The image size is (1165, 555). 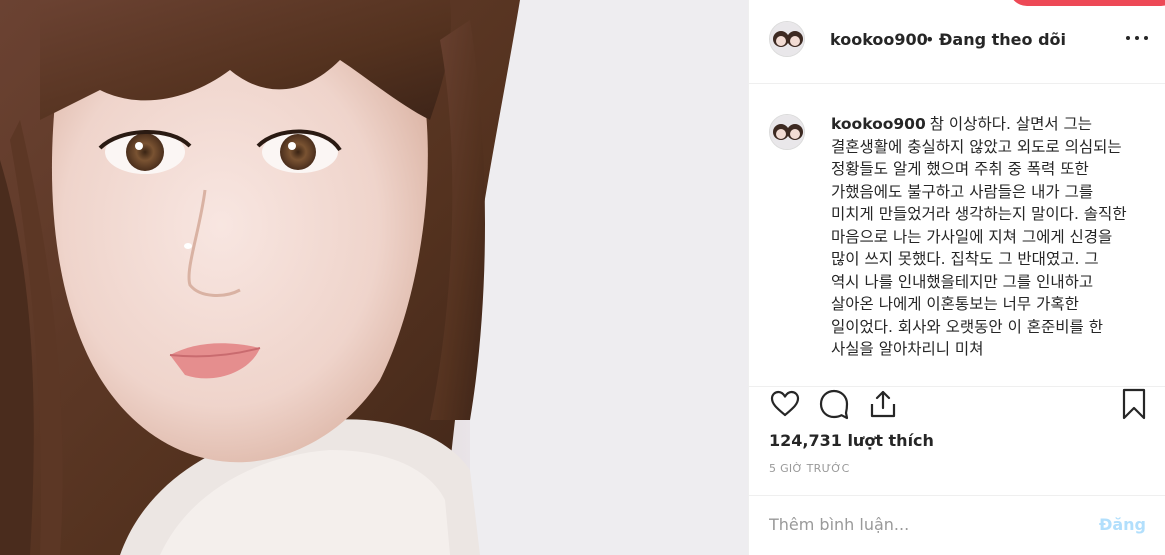 I want to click on action-bar: 124,731 lượt thích 5 GIỜ TRƯỚC, so click(x=957, y=446).